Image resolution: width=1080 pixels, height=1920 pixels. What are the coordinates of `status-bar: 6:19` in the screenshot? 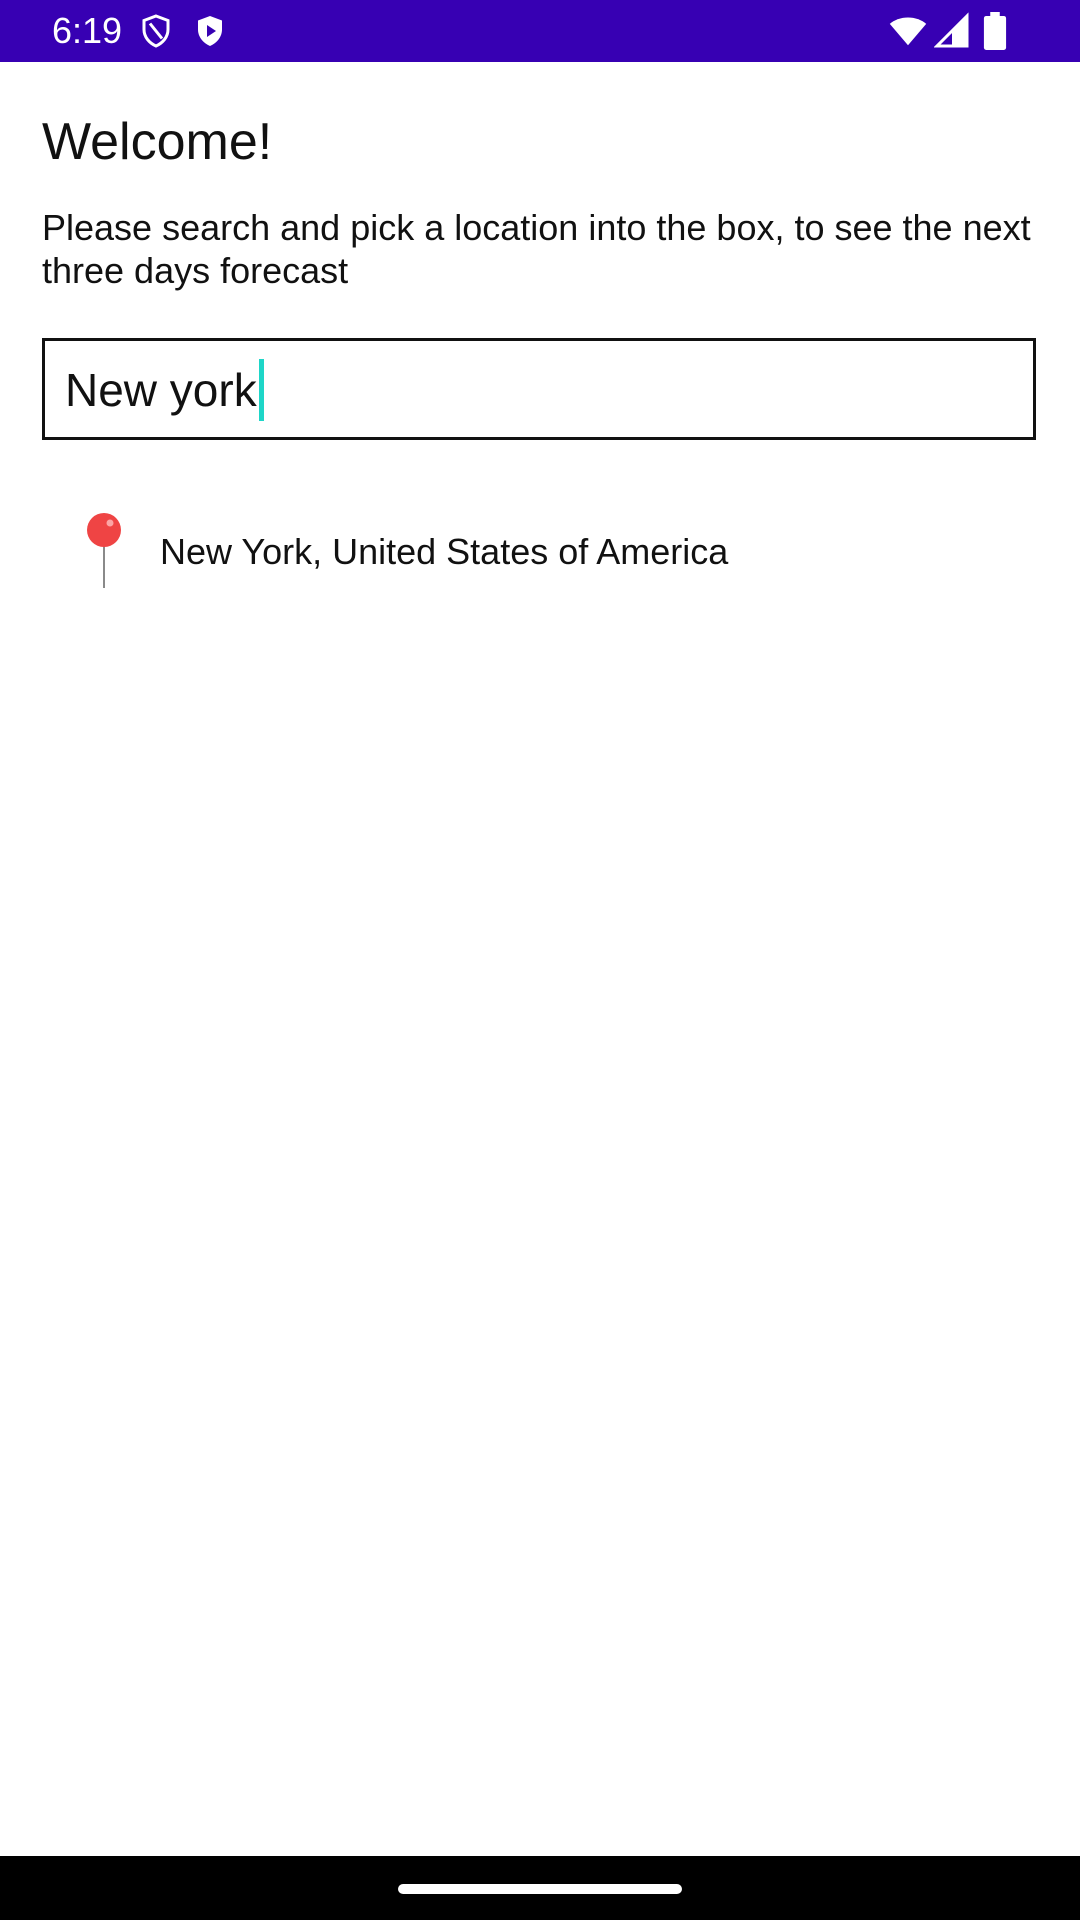 It's located at (540, 31).